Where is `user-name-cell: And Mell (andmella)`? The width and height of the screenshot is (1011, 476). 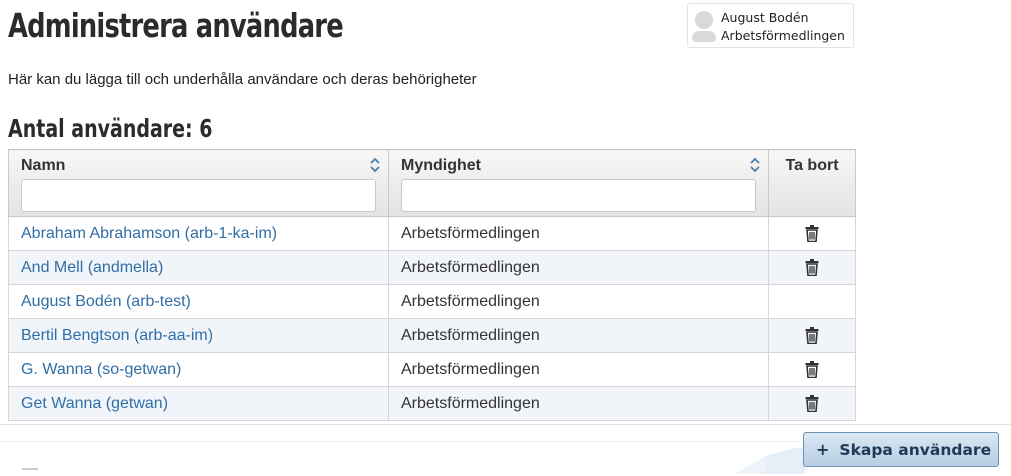
user-name-cell: And Mell (andmella) is located at coordinates (198, 267).